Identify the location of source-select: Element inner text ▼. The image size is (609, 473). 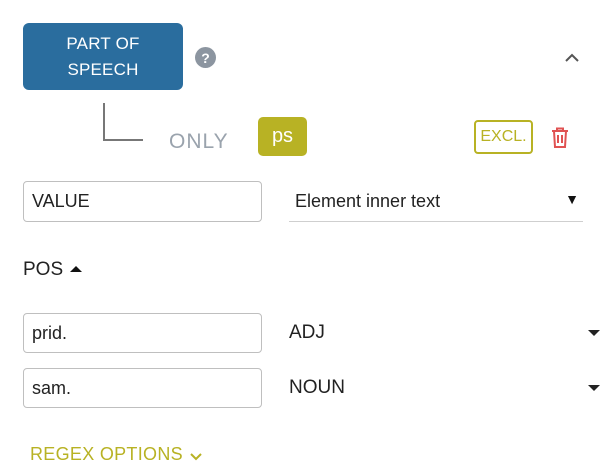
(436, 201).